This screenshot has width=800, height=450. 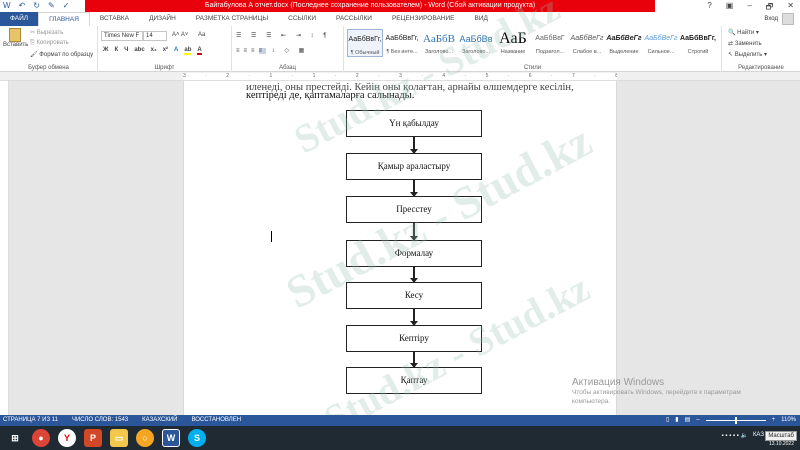 I want to click on word-icon: W, so click(x=7, y=5).